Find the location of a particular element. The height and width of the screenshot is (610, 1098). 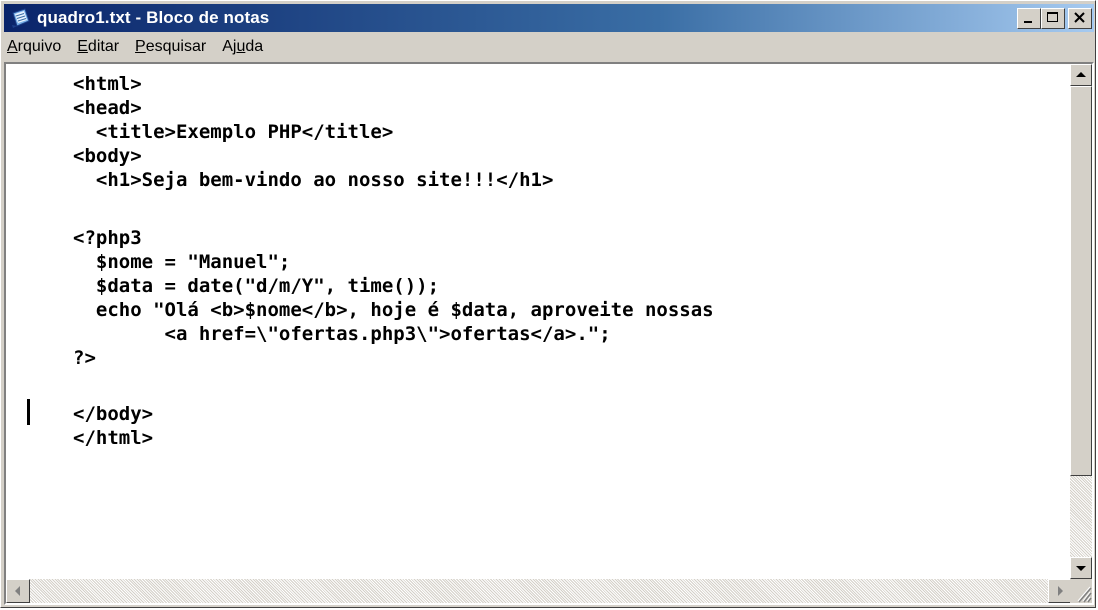

scroll-up-button is located at coordinates (1081, 75).